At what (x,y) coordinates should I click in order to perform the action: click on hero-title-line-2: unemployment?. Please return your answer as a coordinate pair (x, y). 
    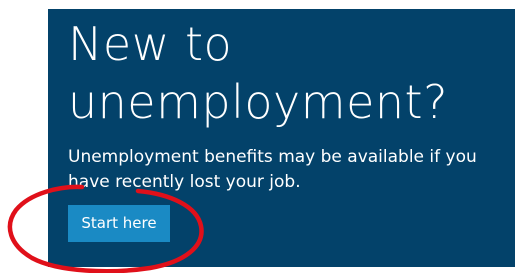
    Looking at the image, I should click on (258, 102).